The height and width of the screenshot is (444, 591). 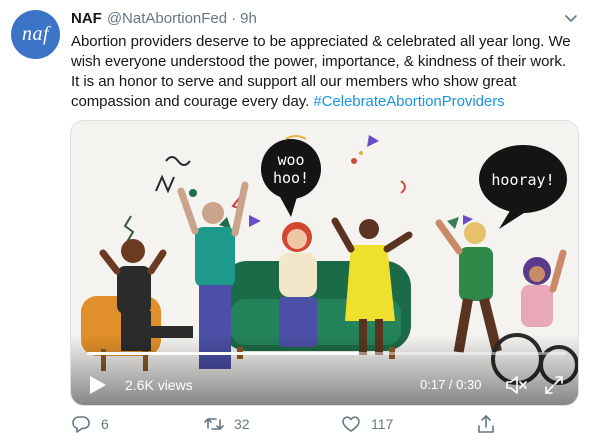 I want to click on tweet-actions: 6 32 117, so click(x=295, y=426).